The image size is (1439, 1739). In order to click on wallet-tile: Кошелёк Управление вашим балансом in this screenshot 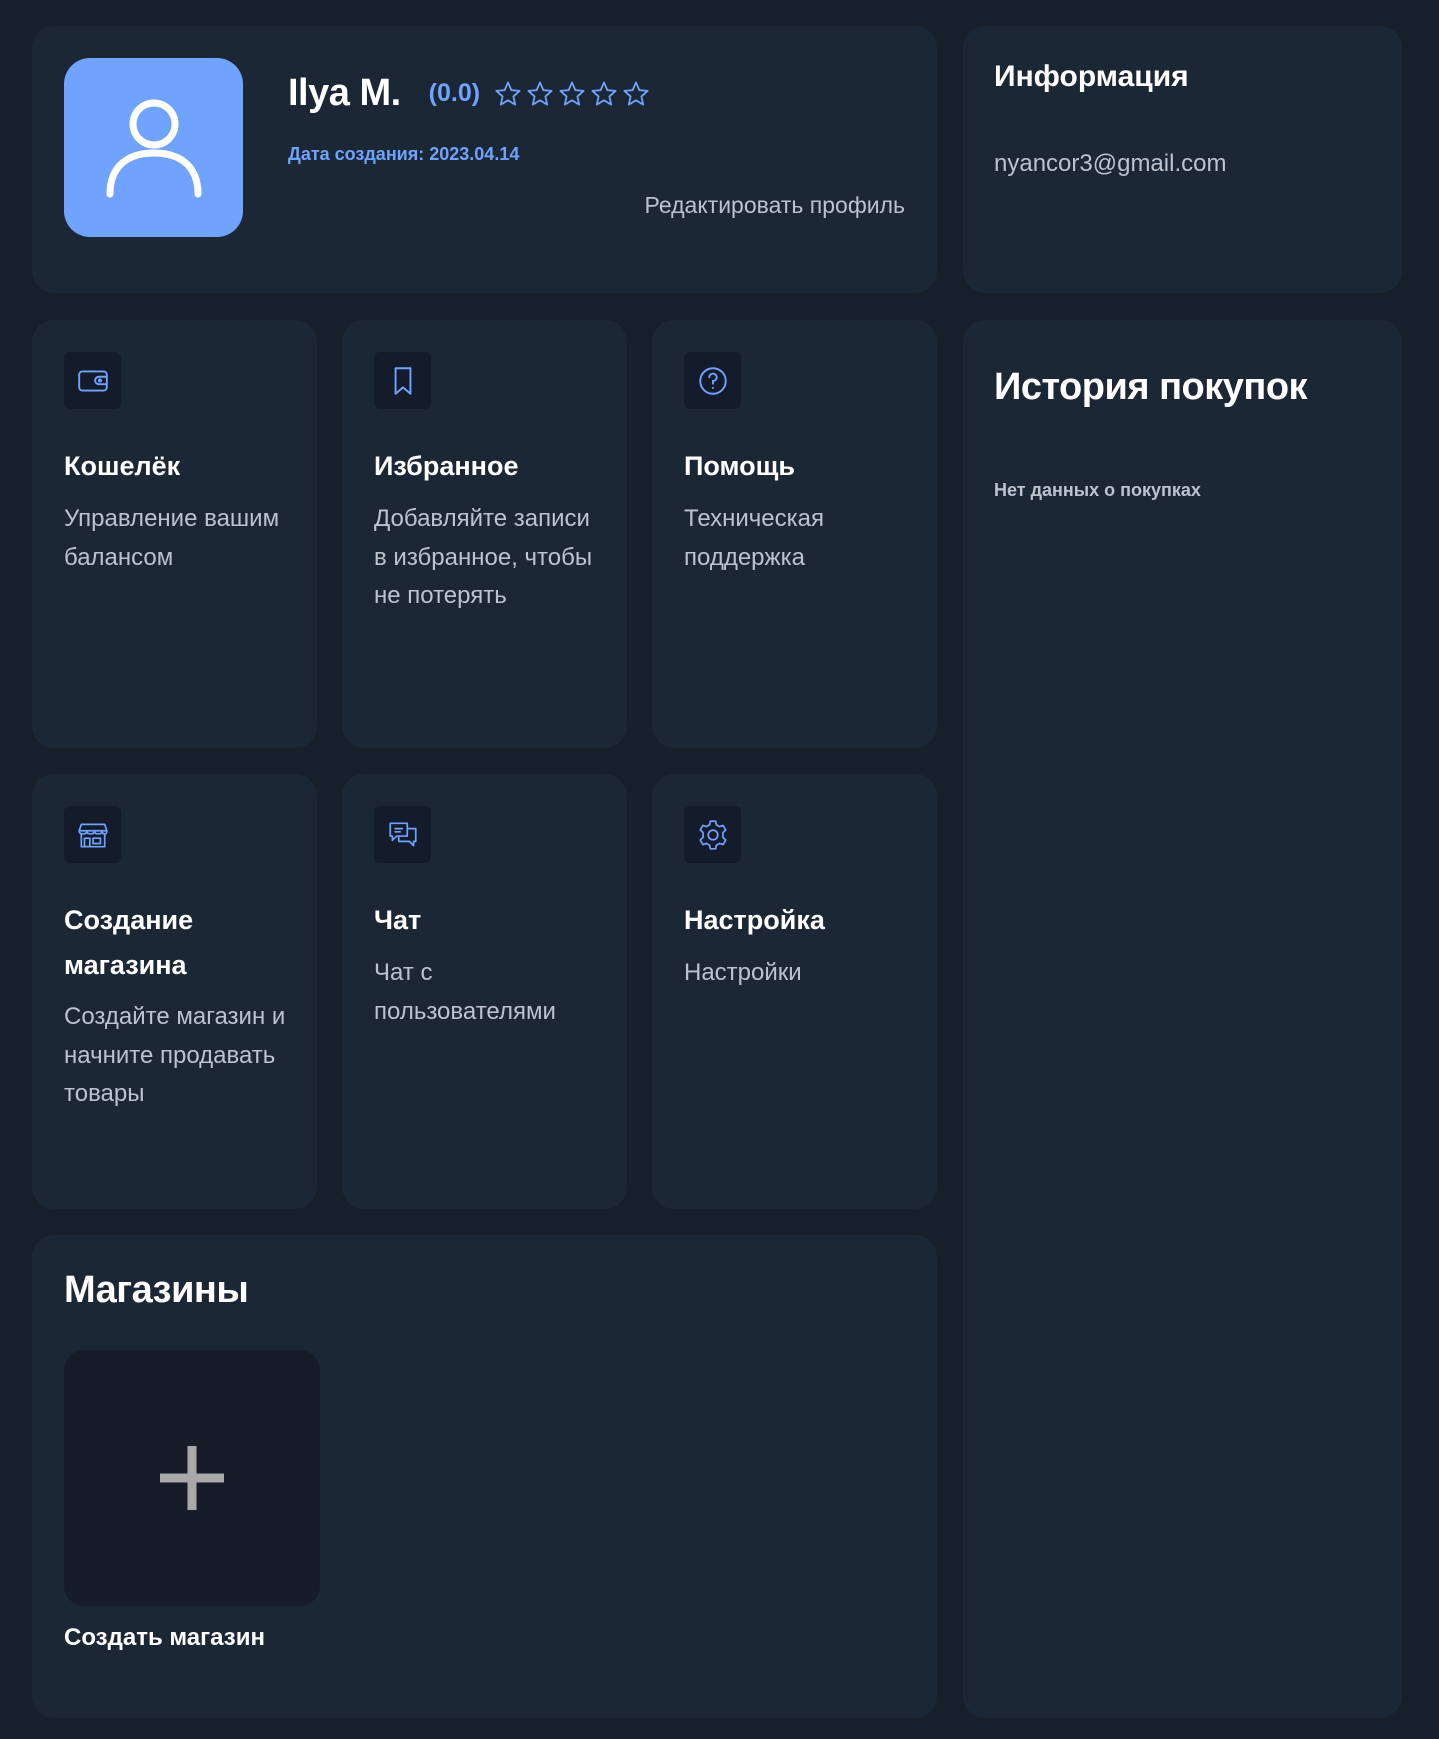, I will do `click(174, 534)`.